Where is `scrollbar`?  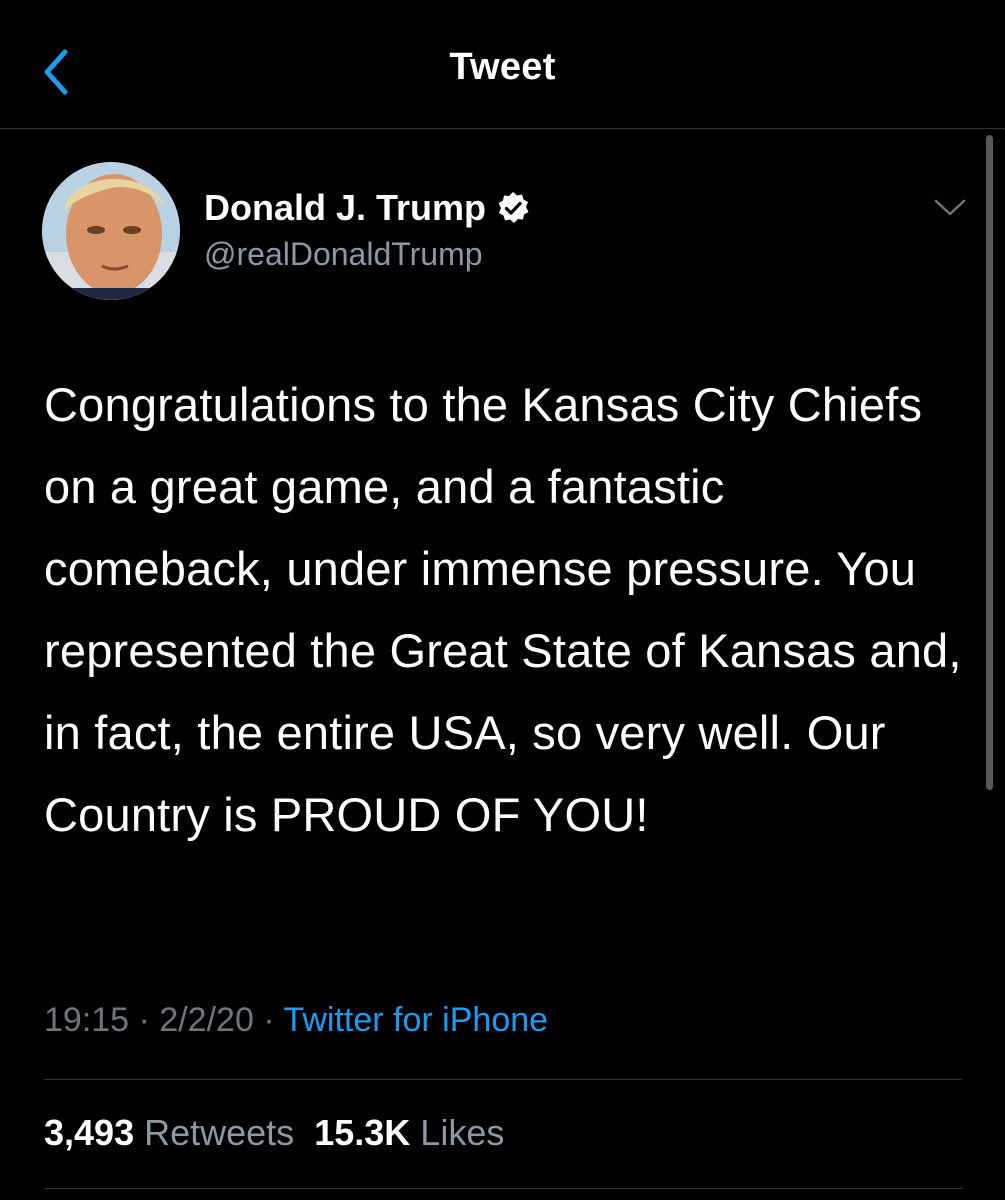
scrollbar is located at coordinates (989, 462).